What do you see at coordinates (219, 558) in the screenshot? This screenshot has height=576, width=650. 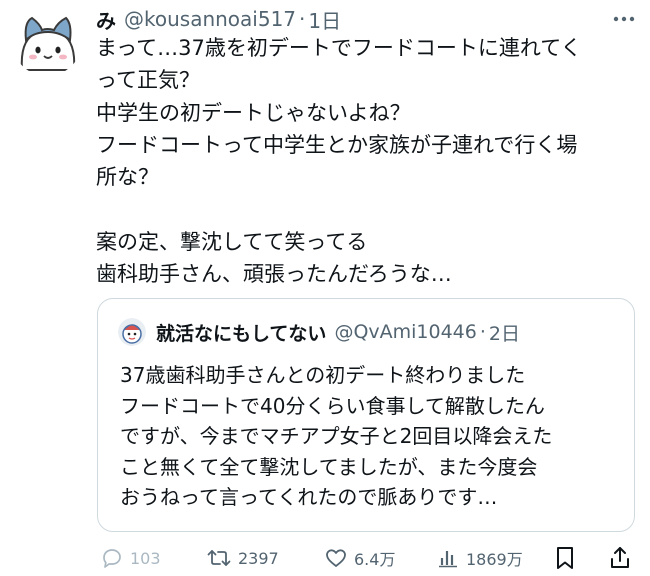 I see `retweet-icon` at bounding box center [219, 558].